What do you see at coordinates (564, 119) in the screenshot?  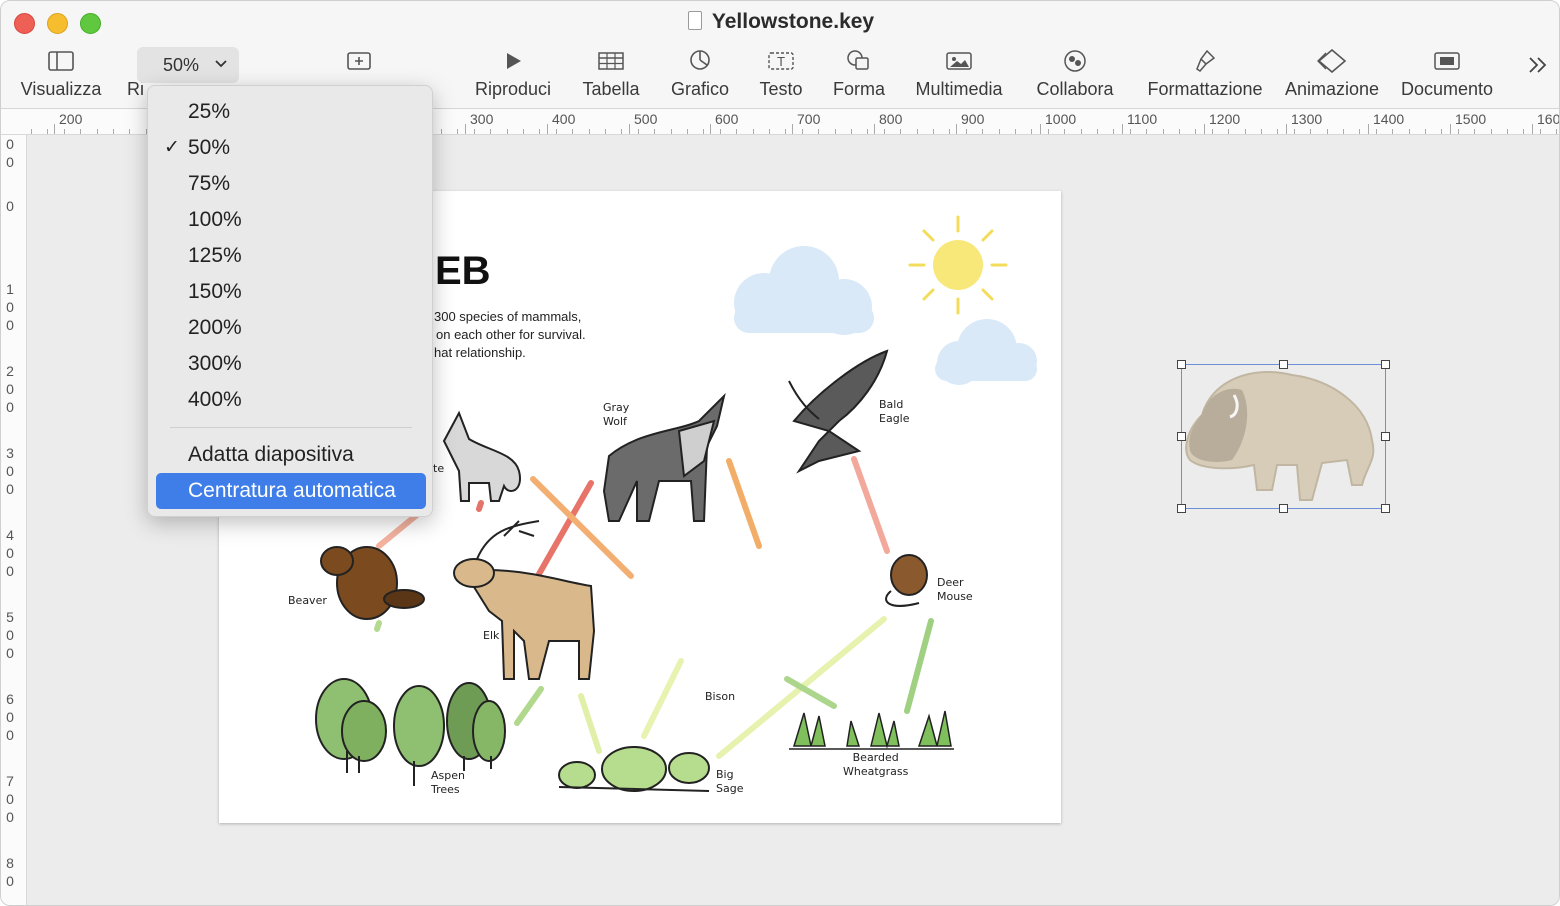 I see `ruler-label: 400` at bounding box center [564, 119].